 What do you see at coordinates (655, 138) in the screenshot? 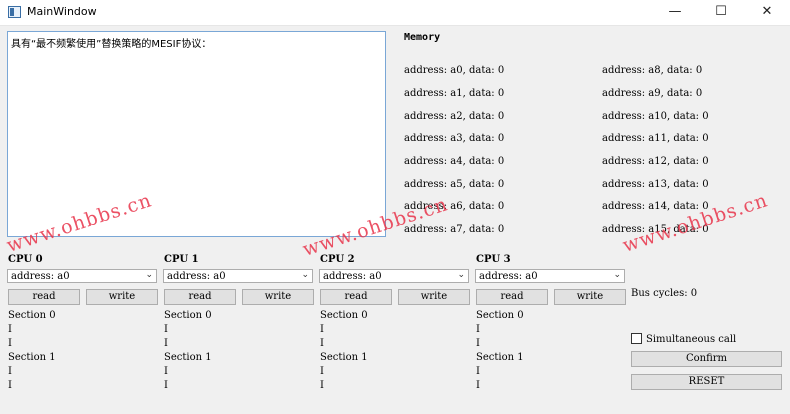
I see `memory-entry: address: a11, data: 0` at bounding box center [655, 138].